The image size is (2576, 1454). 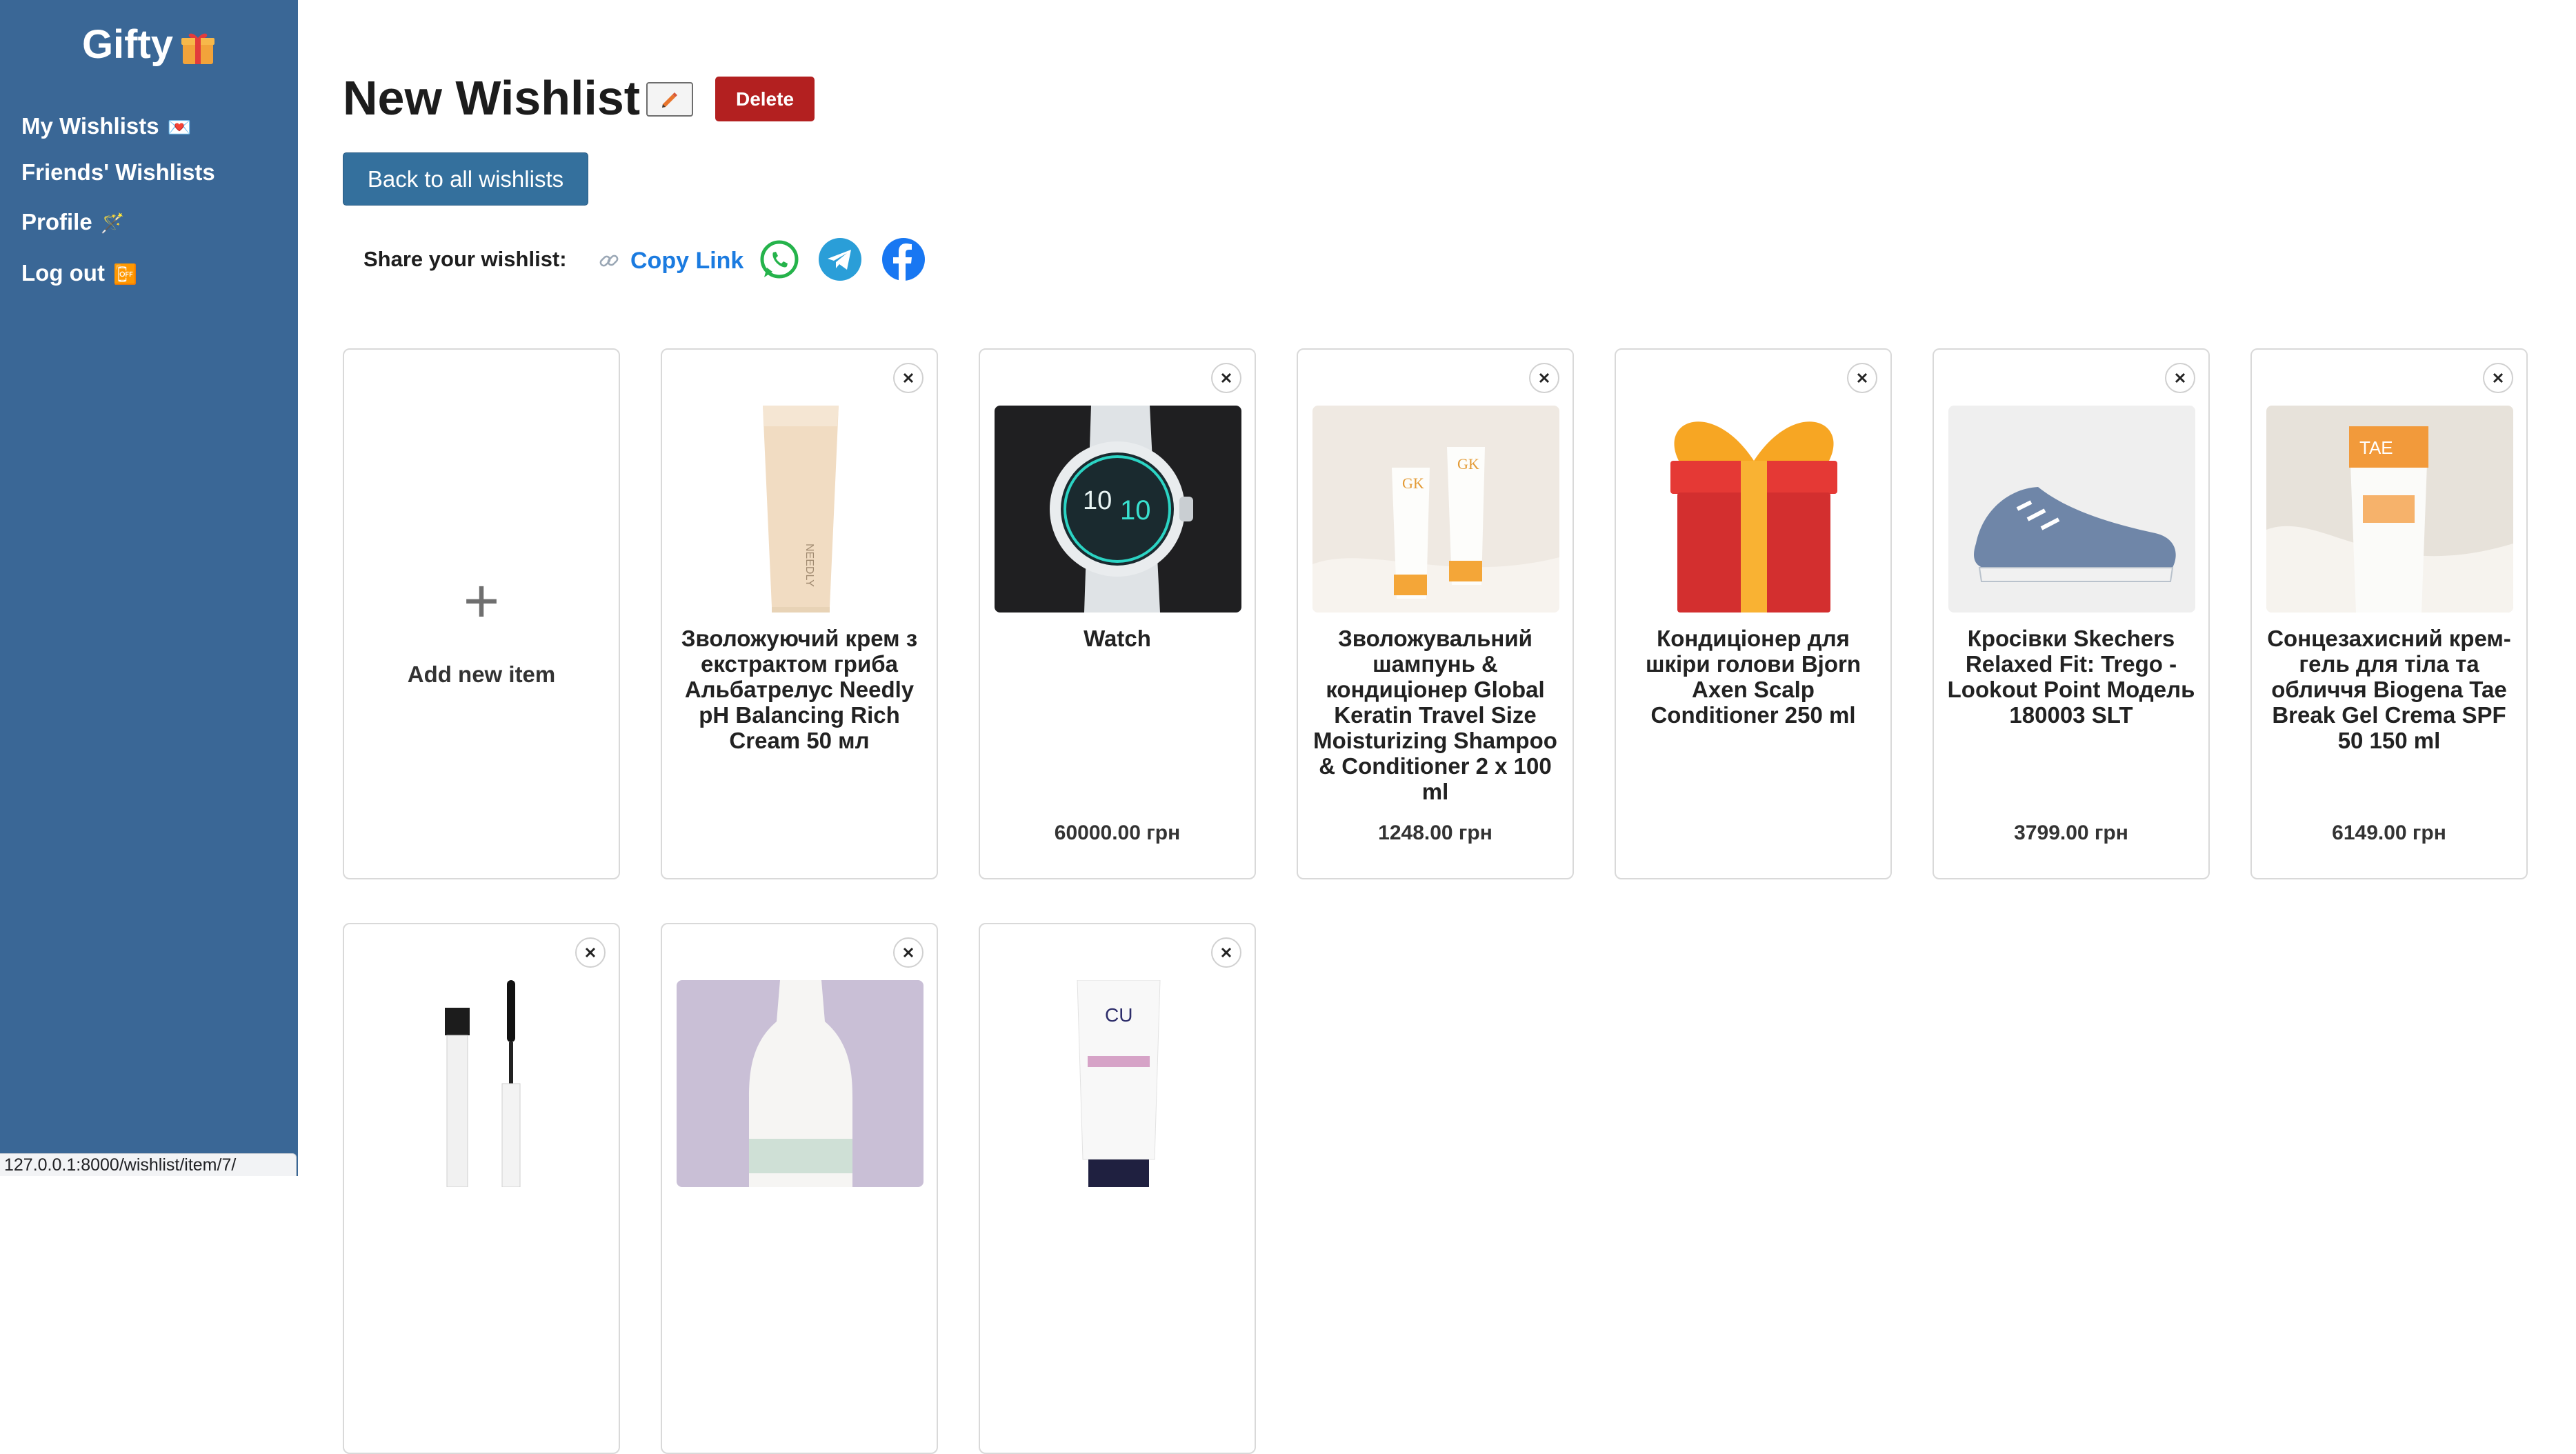 What do you see at coordinates (904, 259) in the screenshot?
I see `facebook-icon` at bounding box center [904, 259].